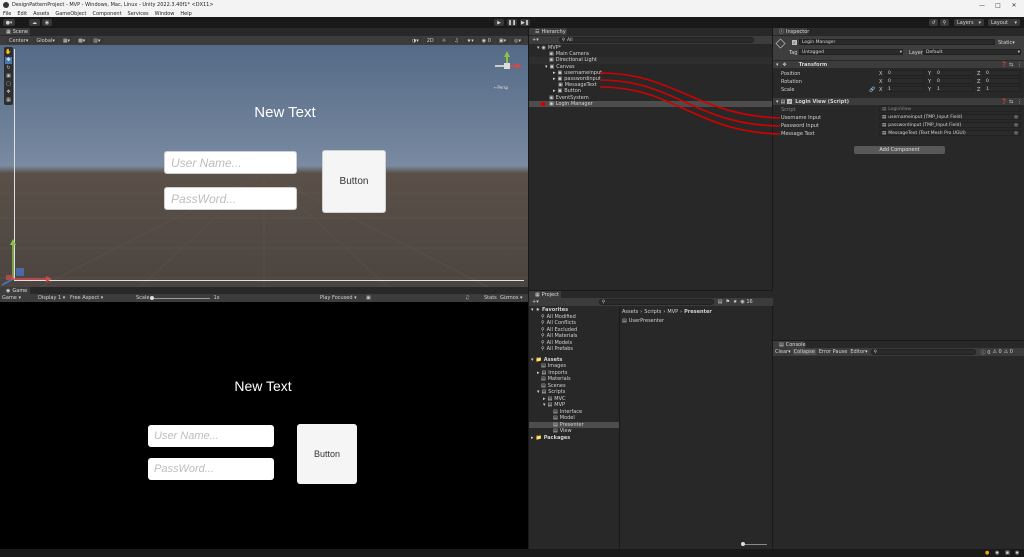 This screenshot has height=557, width=1024. What do you see at coordinates (368, 298) in the screenshot?
I see `mute-audio-icon: ▣` at bounding box center [368, 298].